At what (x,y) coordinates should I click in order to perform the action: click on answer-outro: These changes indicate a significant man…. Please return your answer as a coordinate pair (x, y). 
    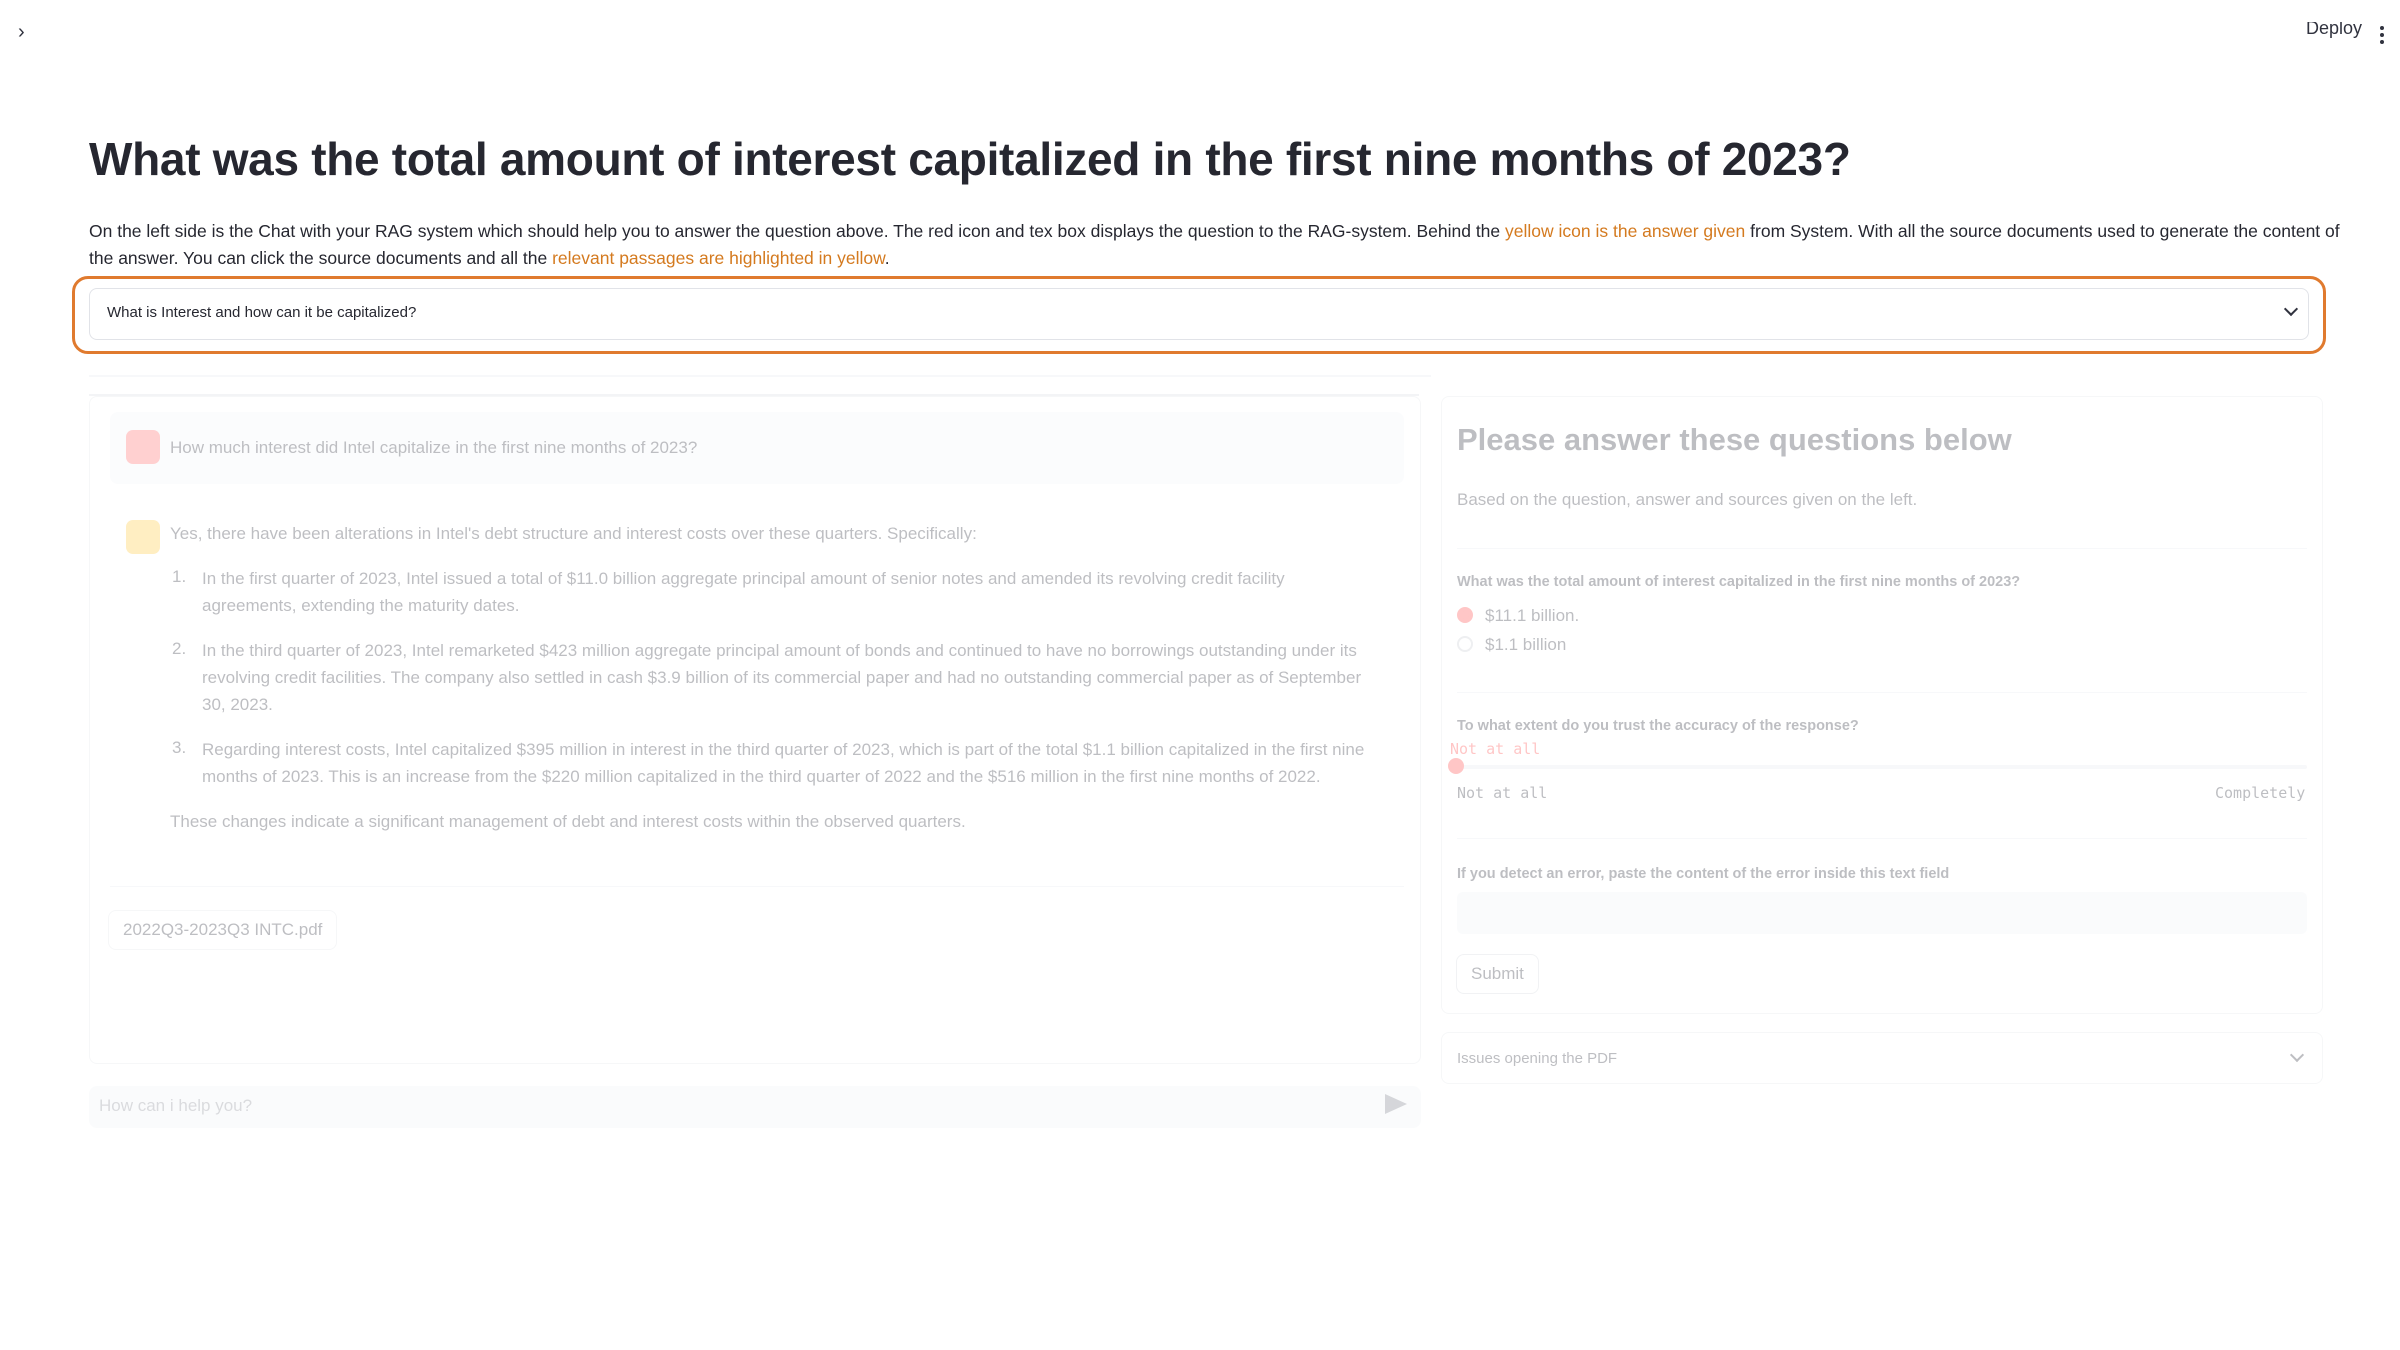
    Looking at the image, I should click on (568, 821).